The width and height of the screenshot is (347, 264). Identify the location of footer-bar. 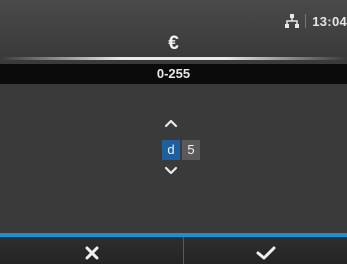
(173, 248).